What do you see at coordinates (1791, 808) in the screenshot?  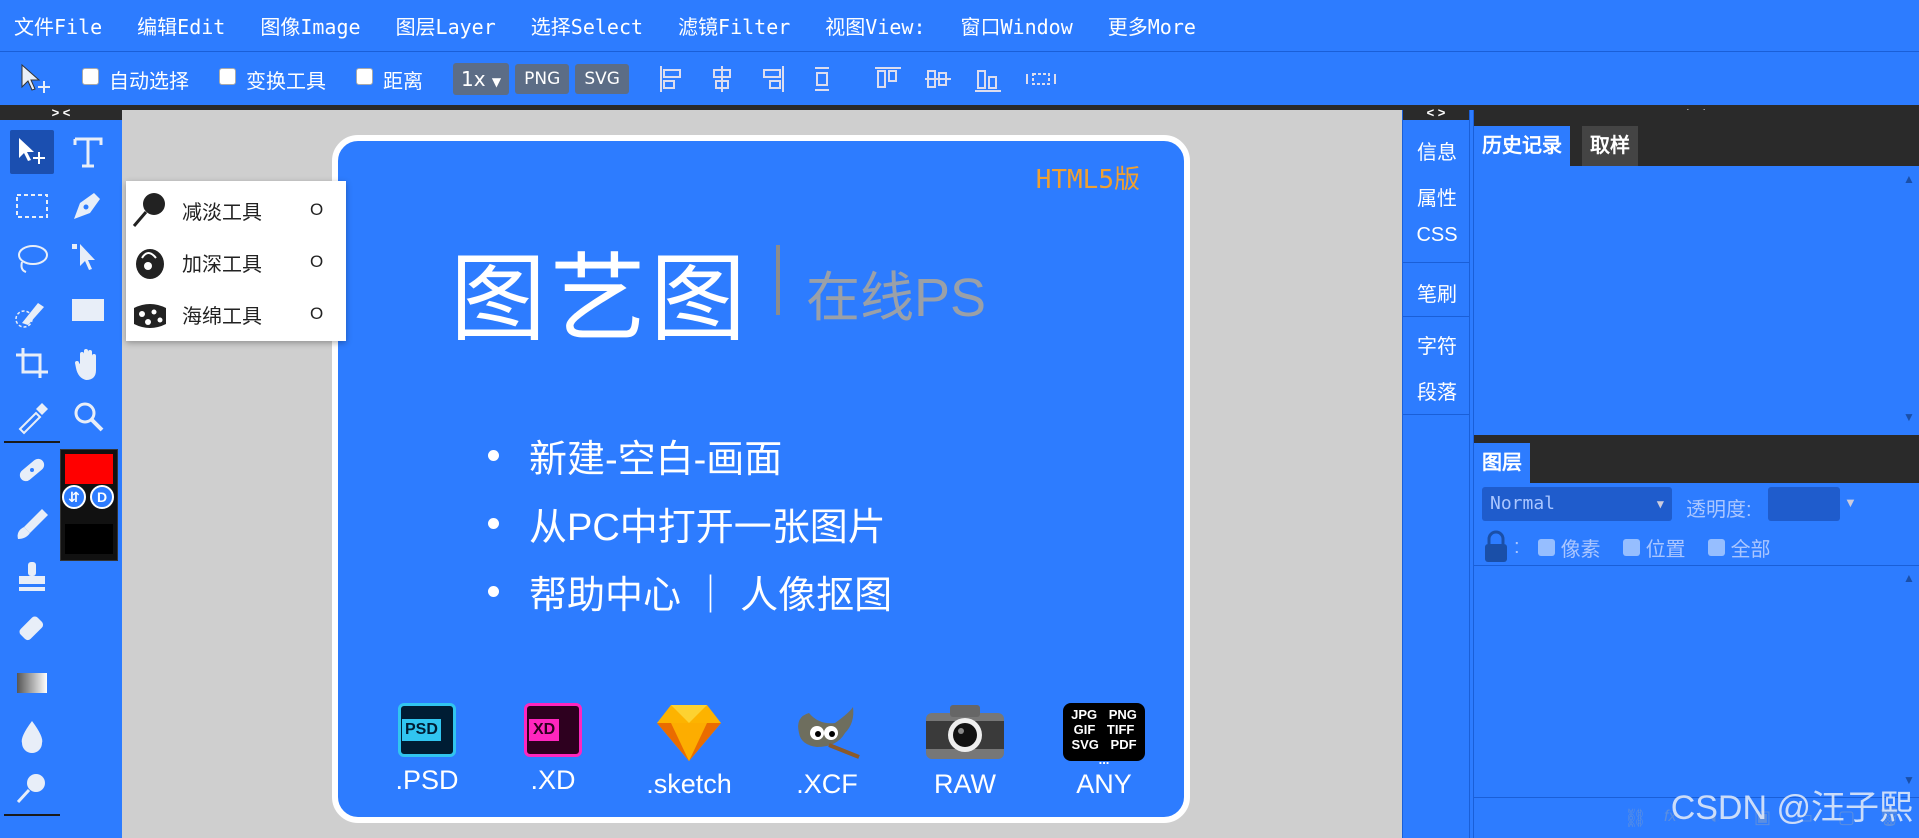 I see `watermark: CSDN @汪子熙` at bounding box center [1791, 808].